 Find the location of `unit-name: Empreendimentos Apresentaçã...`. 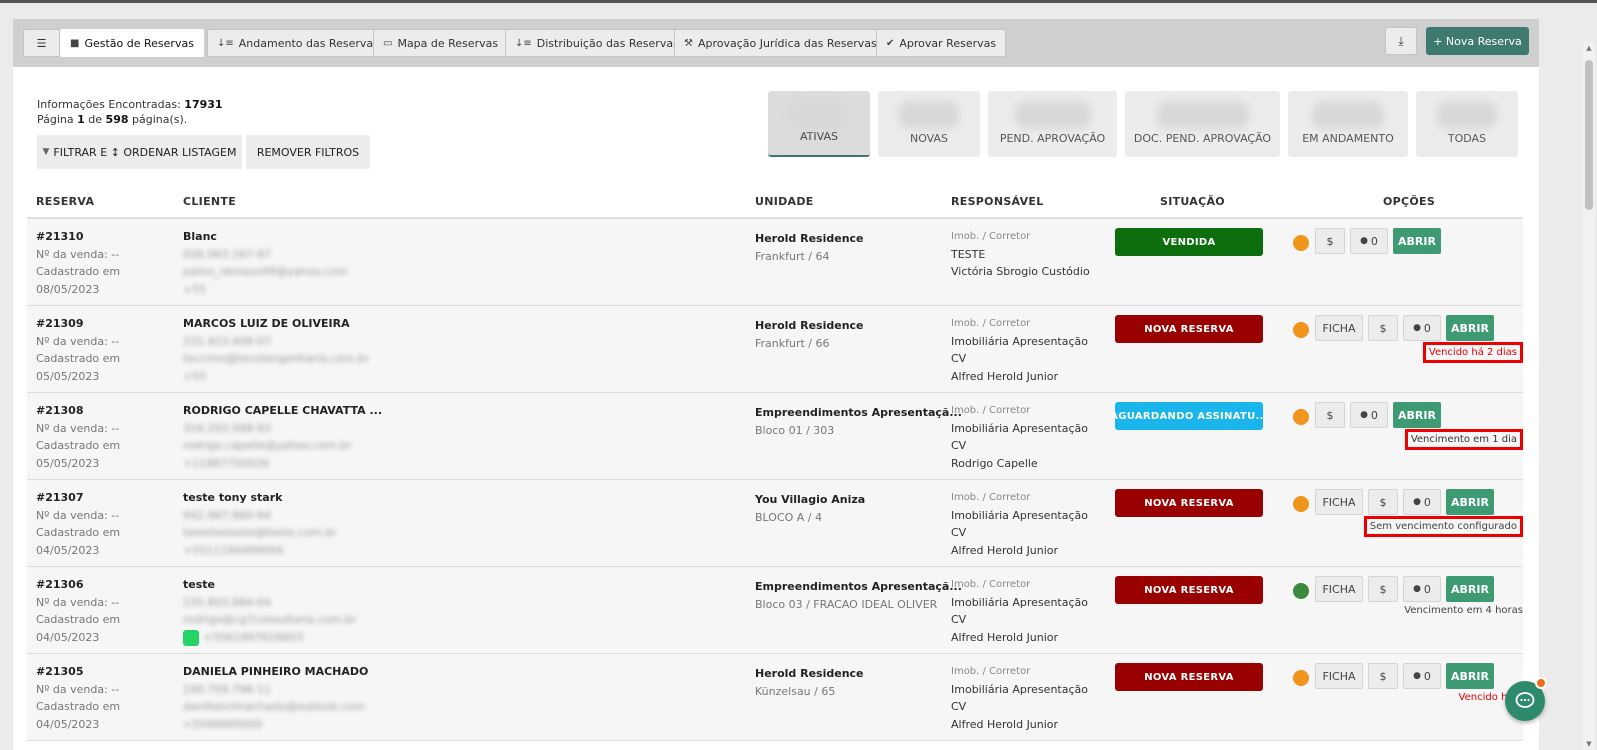

unit-name: Empreendimentos Apresentaçã... is located at coordinates (858, 412).